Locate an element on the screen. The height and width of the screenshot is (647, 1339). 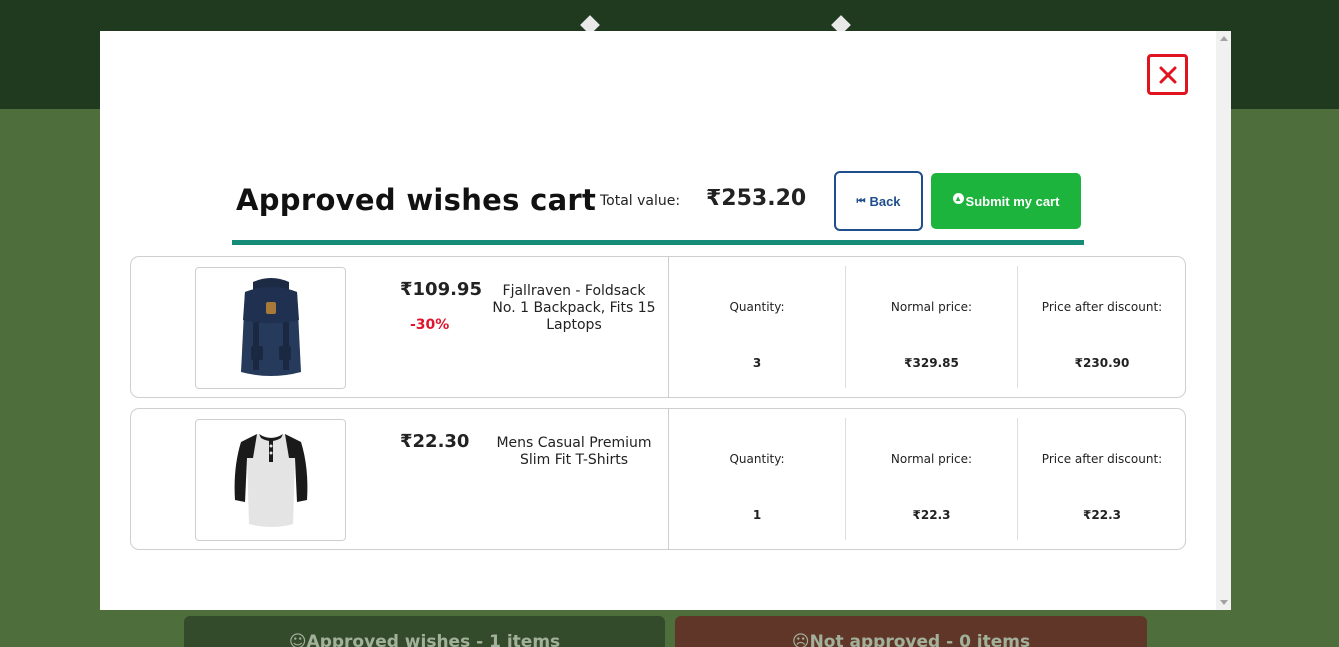
back-button: ⏮ Back is located at coordinates (878, 201).